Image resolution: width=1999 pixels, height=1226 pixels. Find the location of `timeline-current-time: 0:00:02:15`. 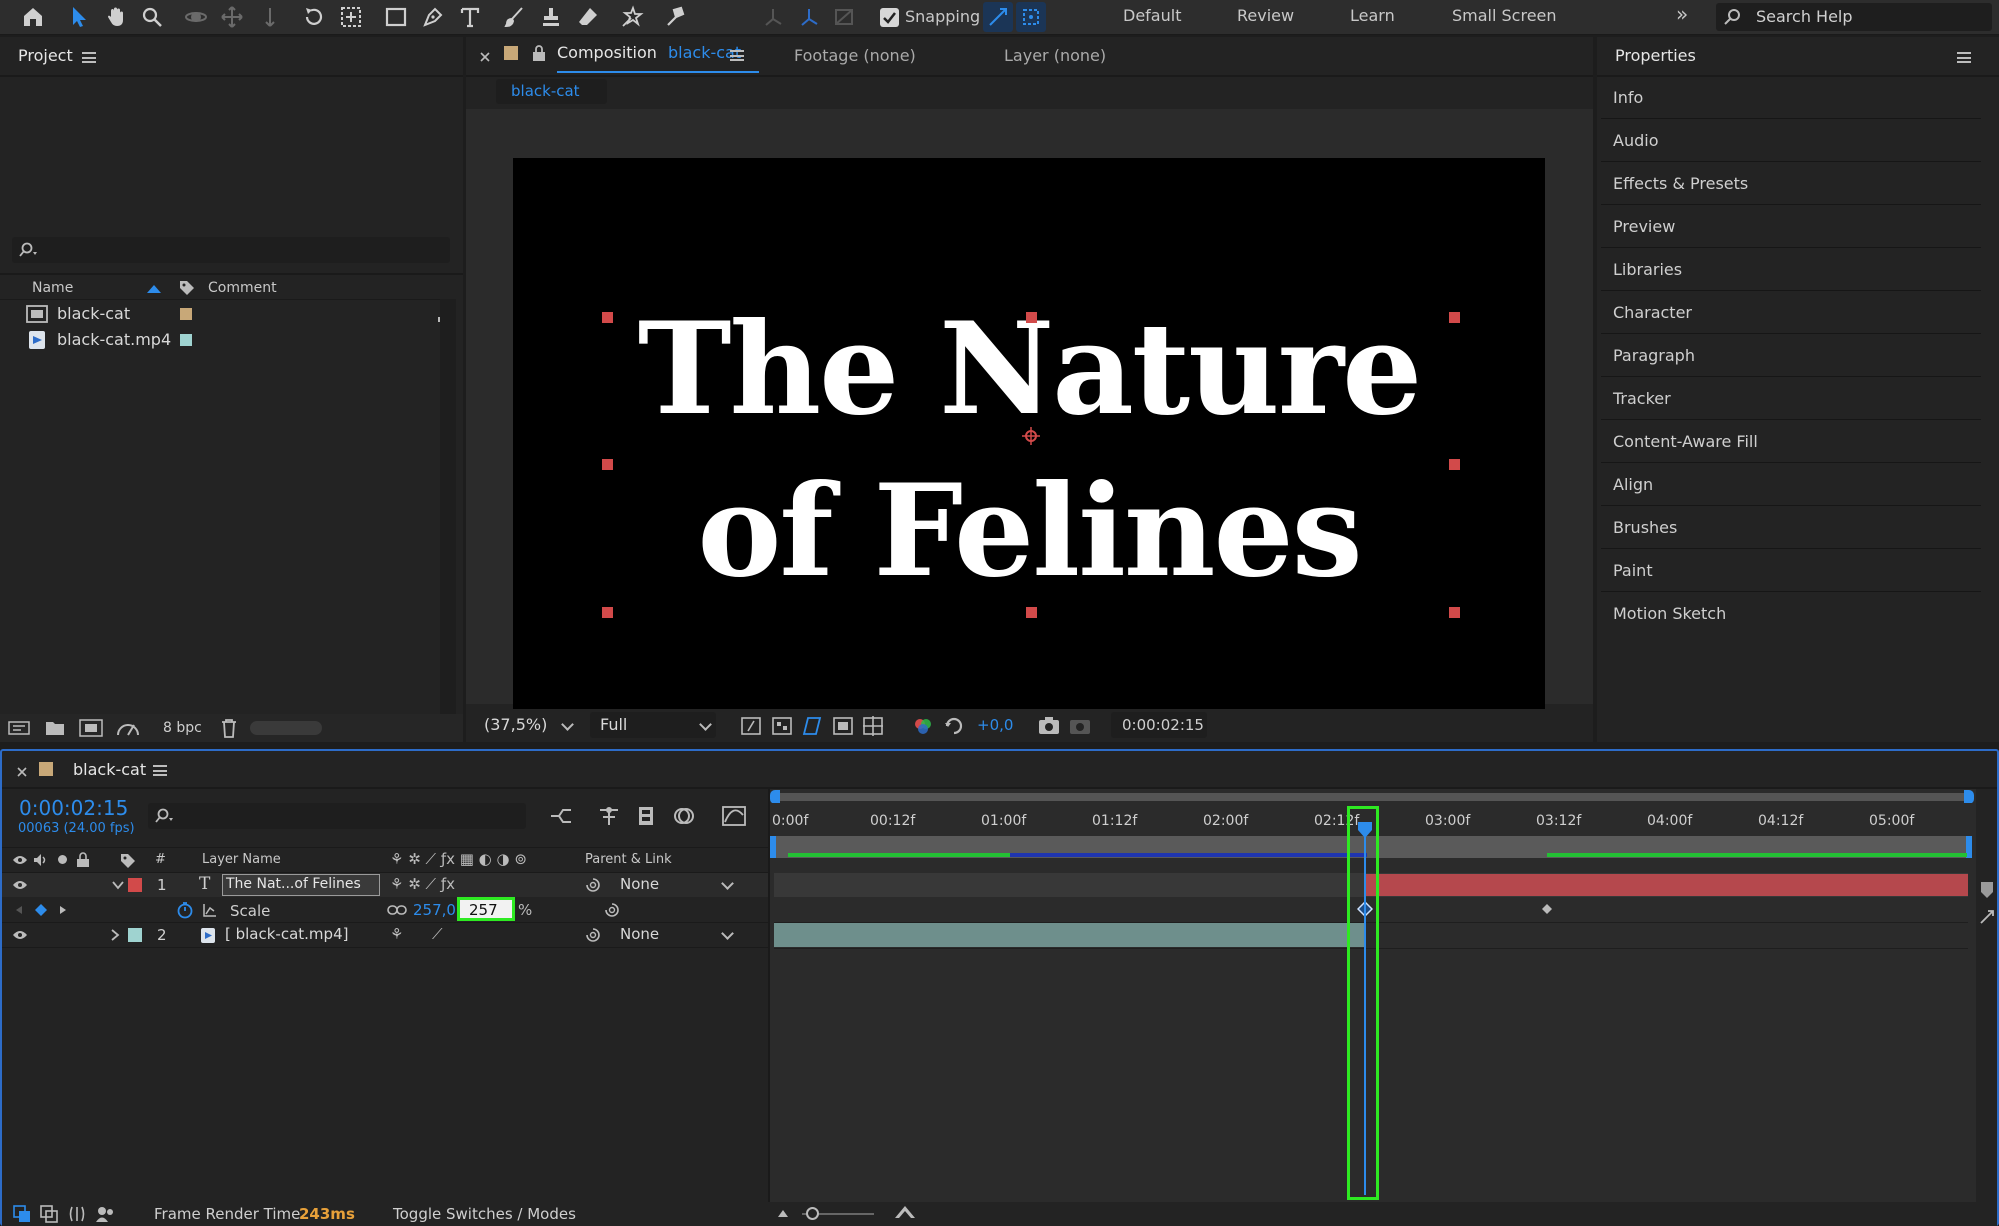

timeline-current-time: 0:00:02:15 is located at coordinates (73, 808).